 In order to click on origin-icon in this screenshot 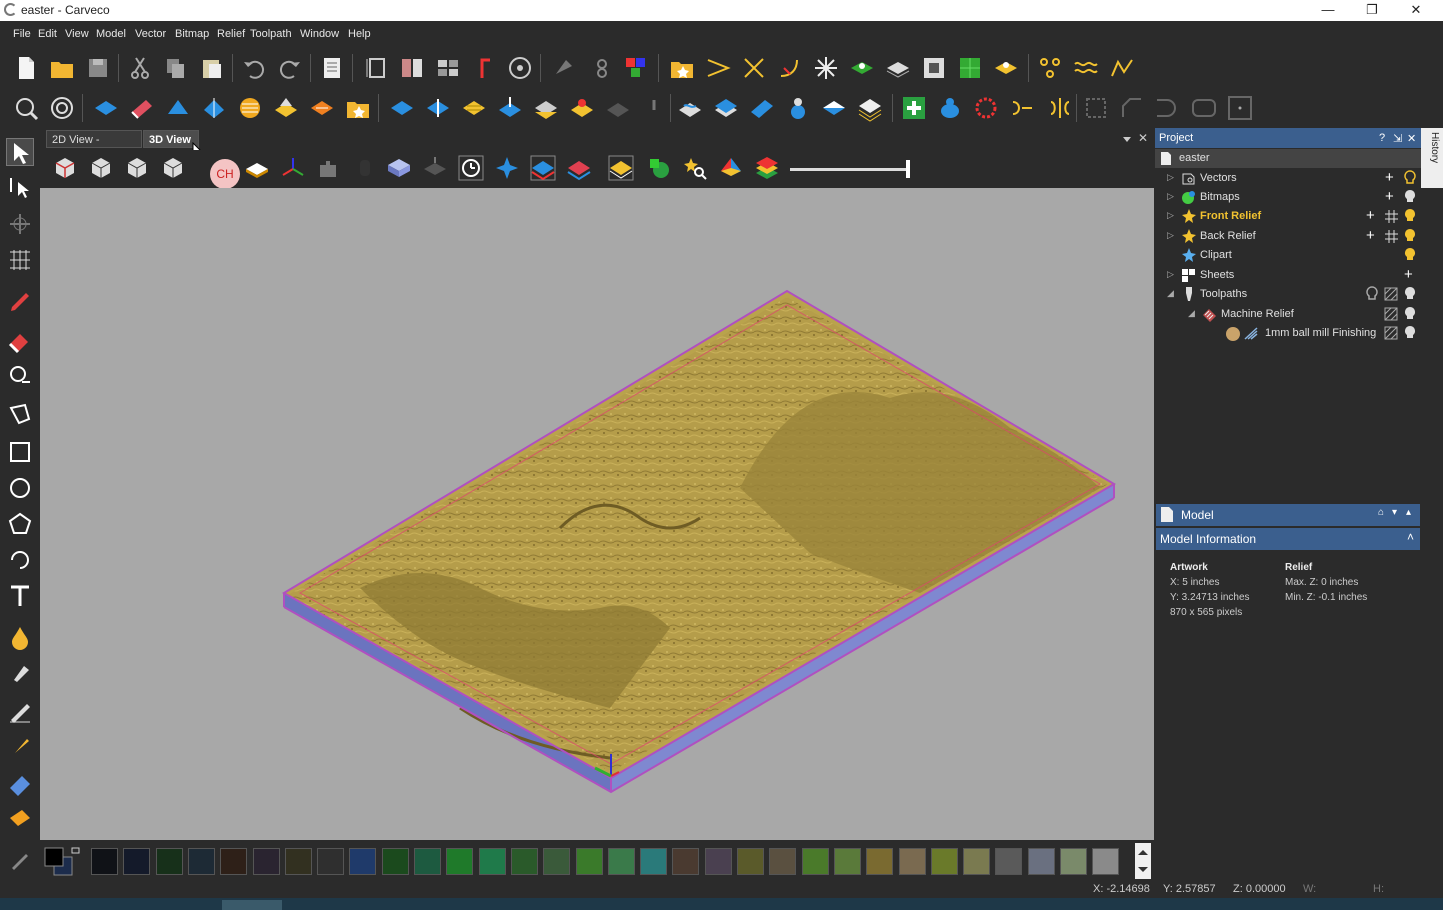, I will do `click(484, 68)`.